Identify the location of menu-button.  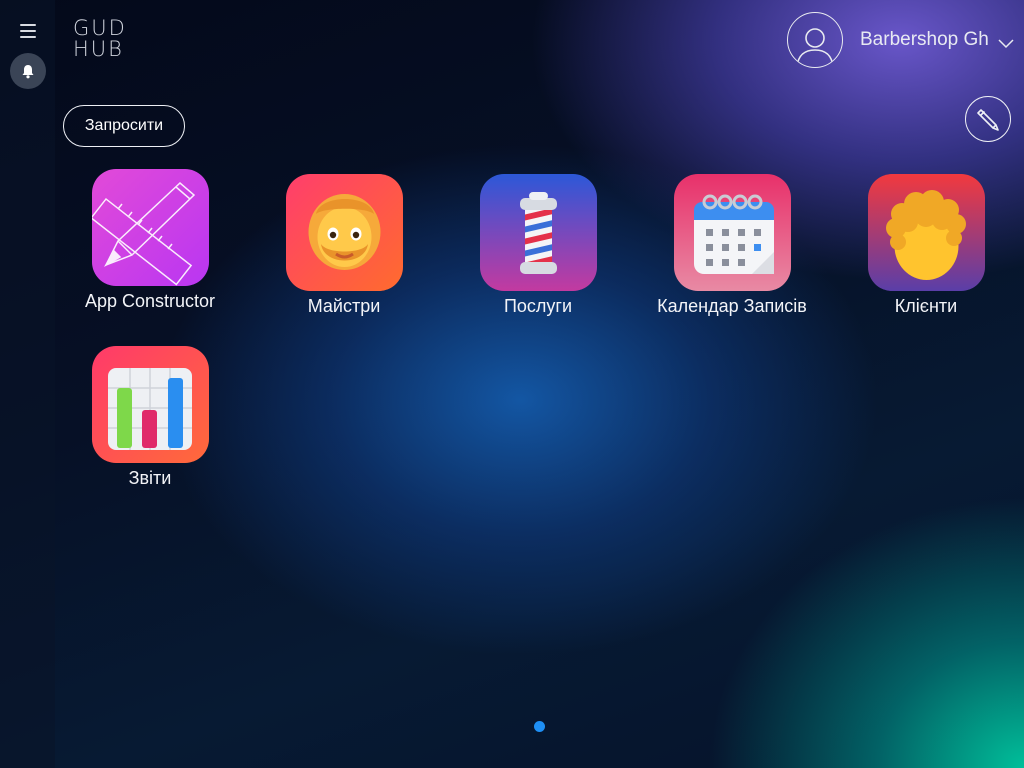
(28, 29).